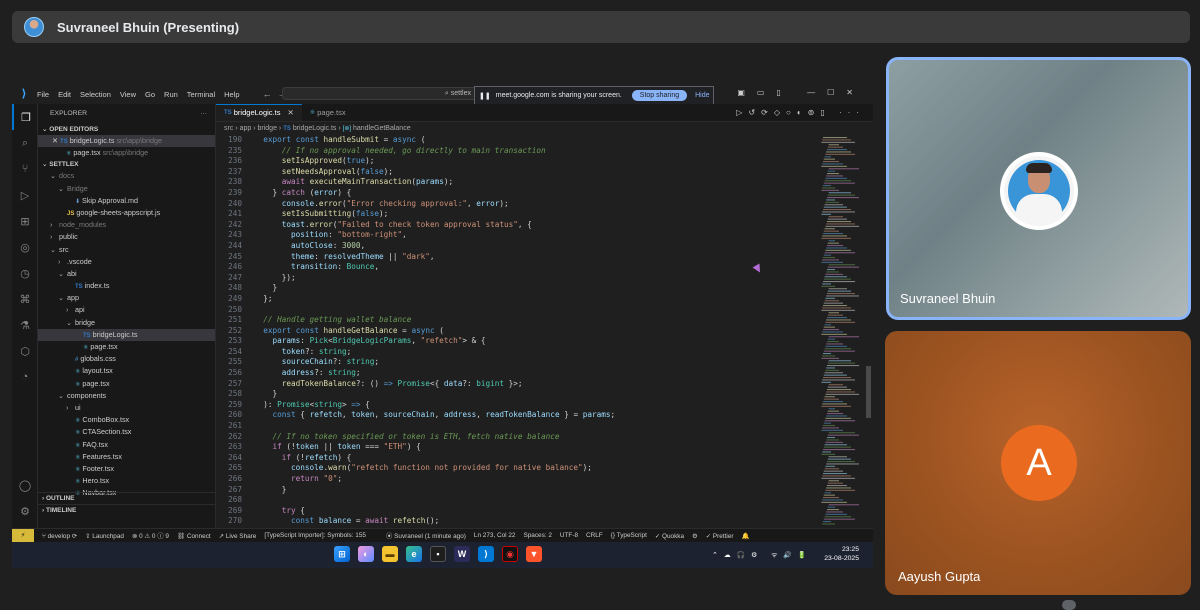 This screenshot has height=610, width=1200. What do you see at coordinates (514, 288) in the screenshot?
I see `code-line: 248 }` at bounding box center [514, 288].